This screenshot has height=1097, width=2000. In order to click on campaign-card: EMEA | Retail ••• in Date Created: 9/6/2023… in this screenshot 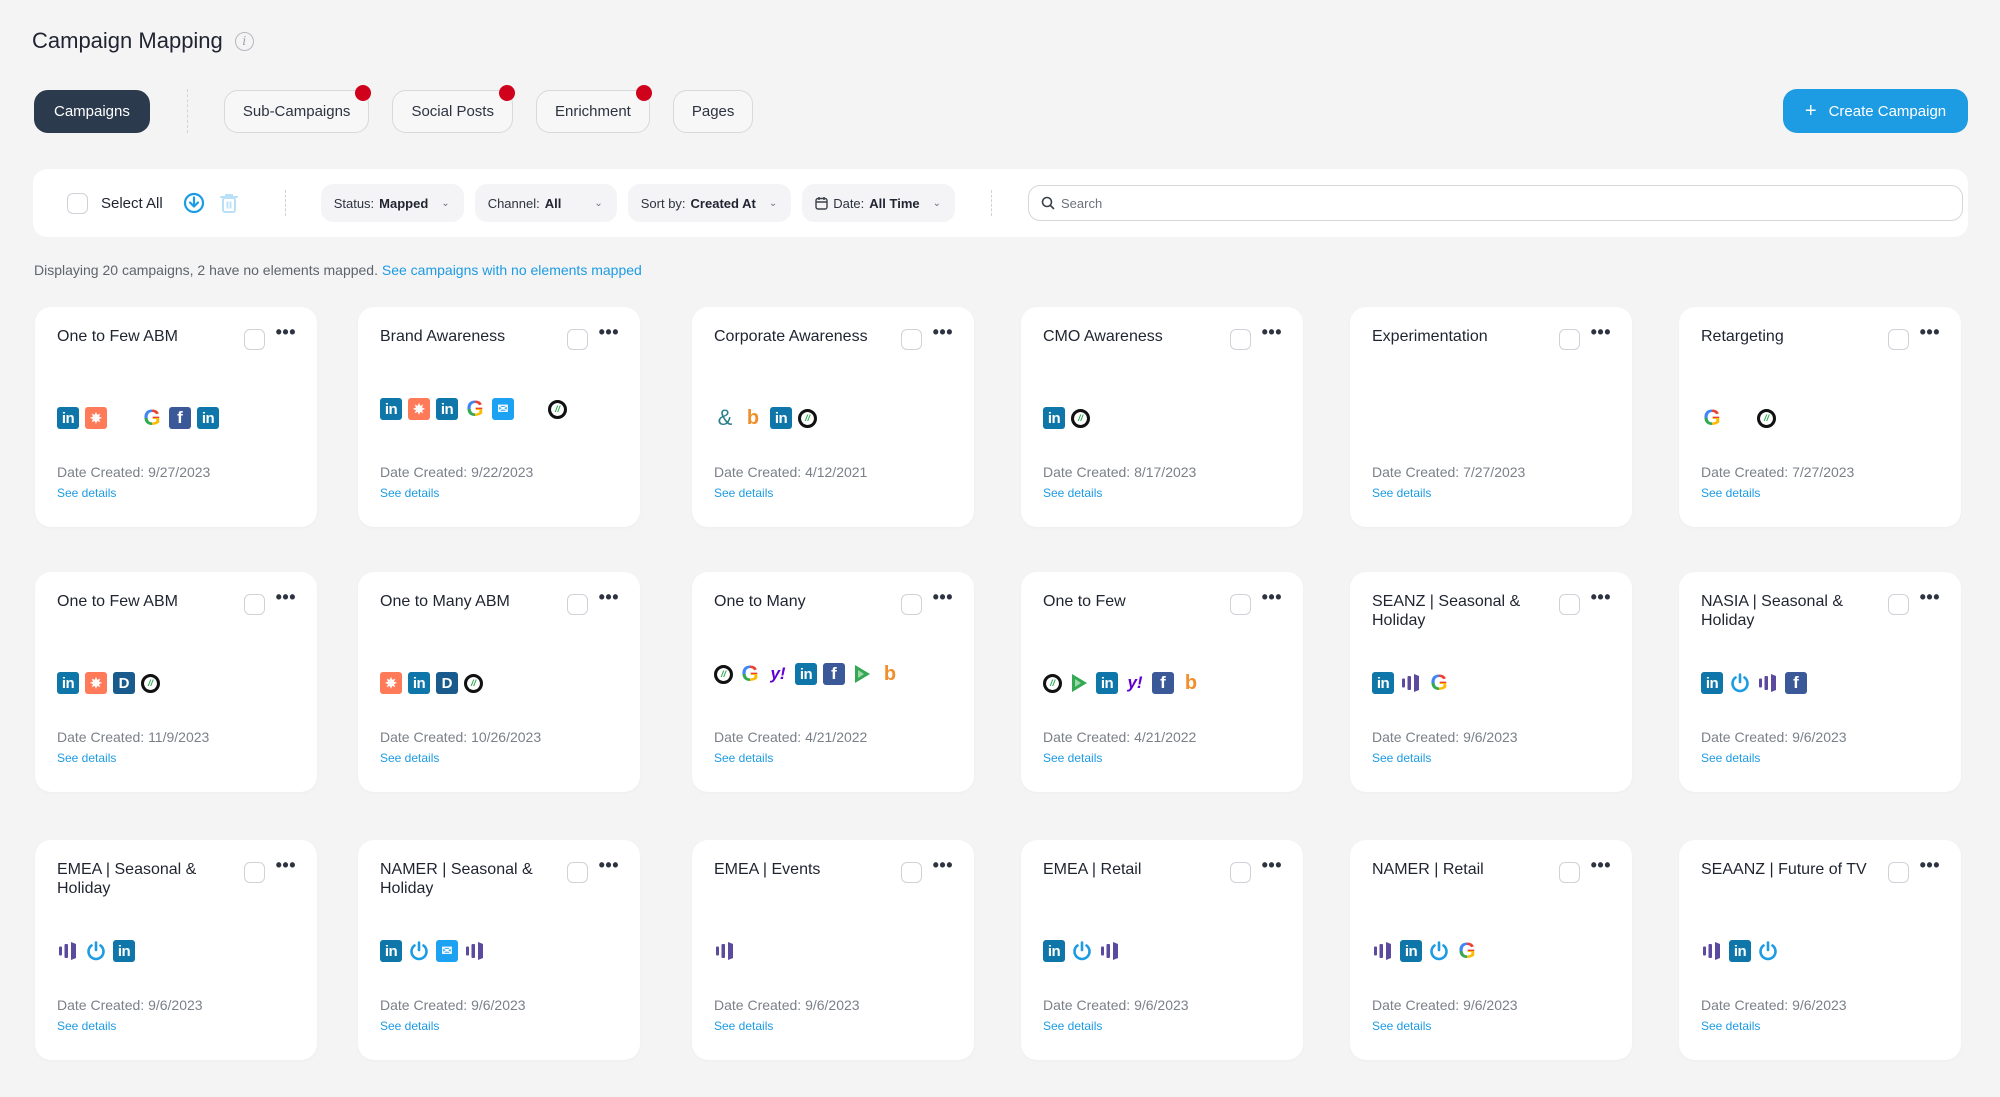, I will do `click(1162, 950)`.